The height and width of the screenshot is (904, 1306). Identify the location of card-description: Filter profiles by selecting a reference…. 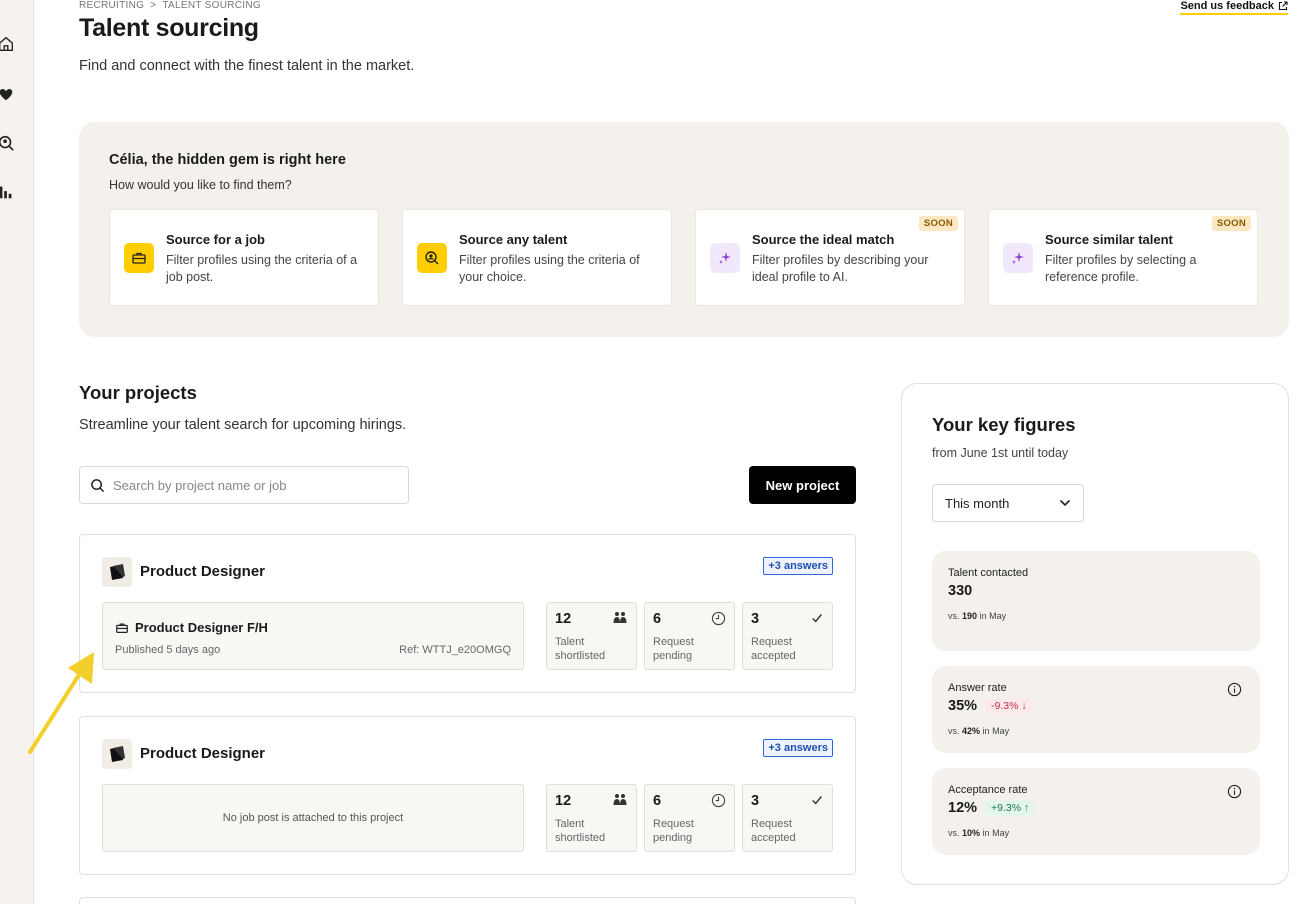
(1121, 268).